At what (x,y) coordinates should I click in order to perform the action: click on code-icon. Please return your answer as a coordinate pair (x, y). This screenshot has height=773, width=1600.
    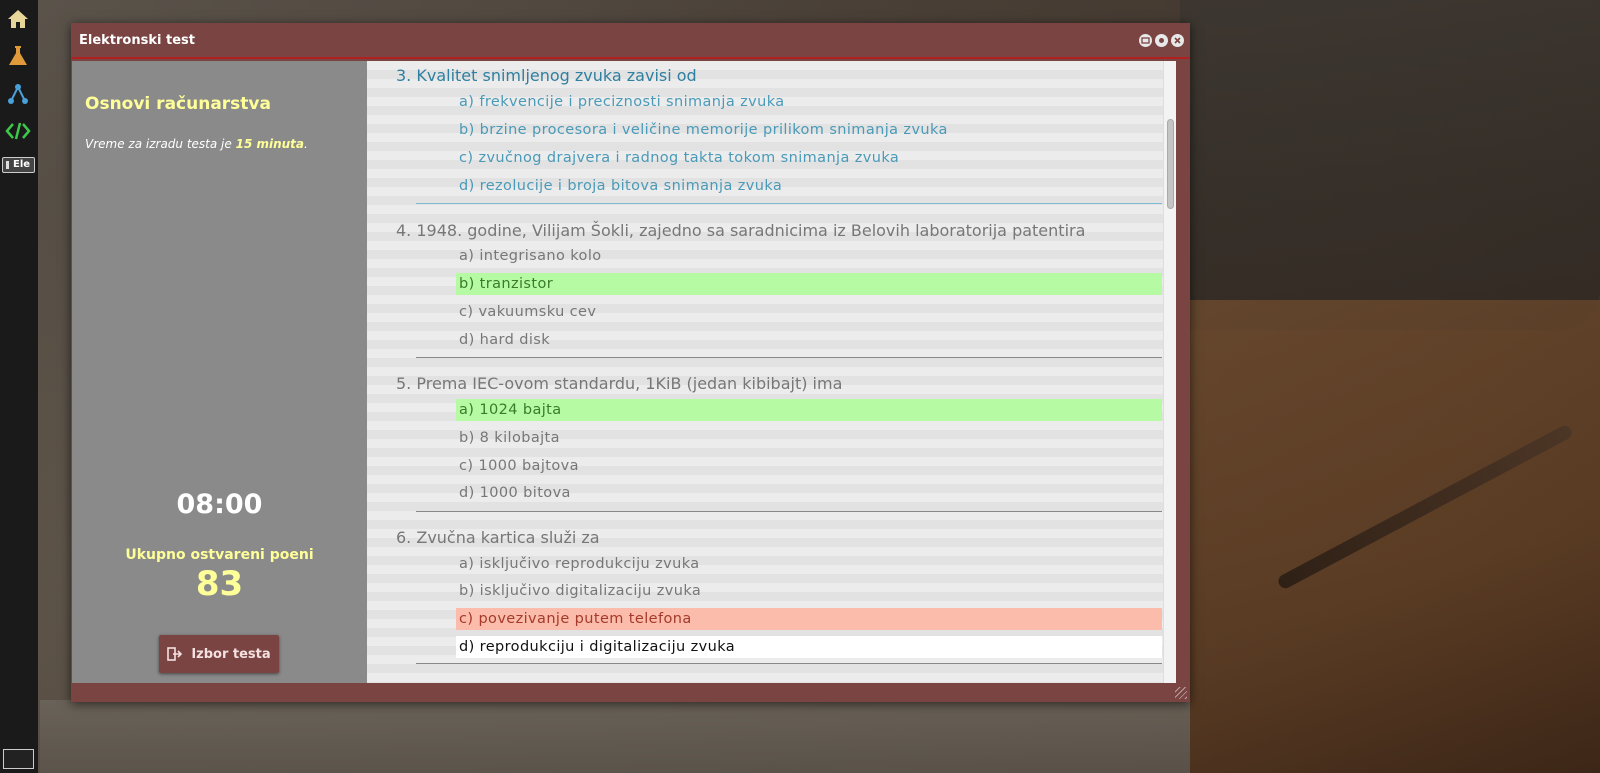
    Looking at the image, I should click on (18, 131).